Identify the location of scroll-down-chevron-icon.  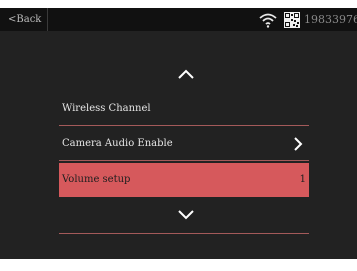
(186, 215).